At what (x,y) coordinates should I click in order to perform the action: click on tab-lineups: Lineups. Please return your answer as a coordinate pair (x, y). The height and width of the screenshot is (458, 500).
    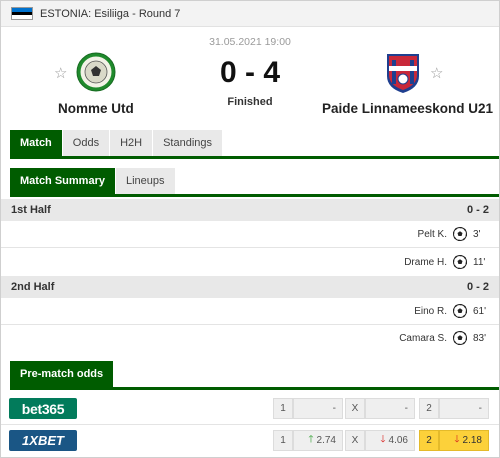
    Looking at the image, I should click on (145, 181).